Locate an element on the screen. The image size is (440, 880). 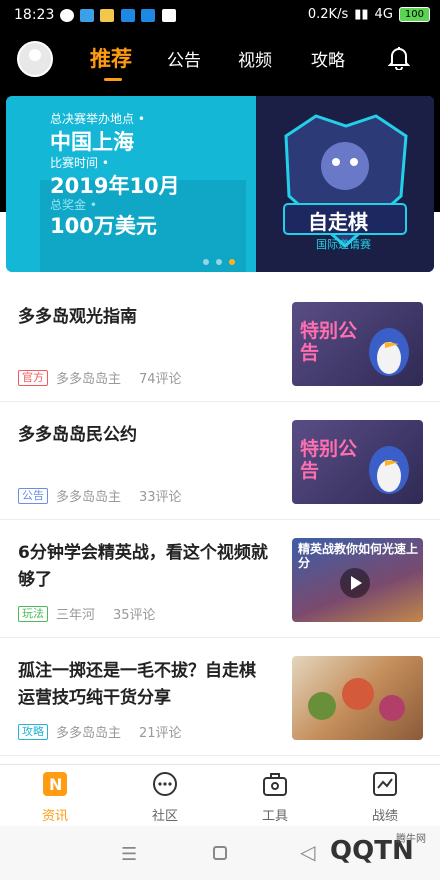
article-comments: 21评论 is located at coordinates (160, 733).